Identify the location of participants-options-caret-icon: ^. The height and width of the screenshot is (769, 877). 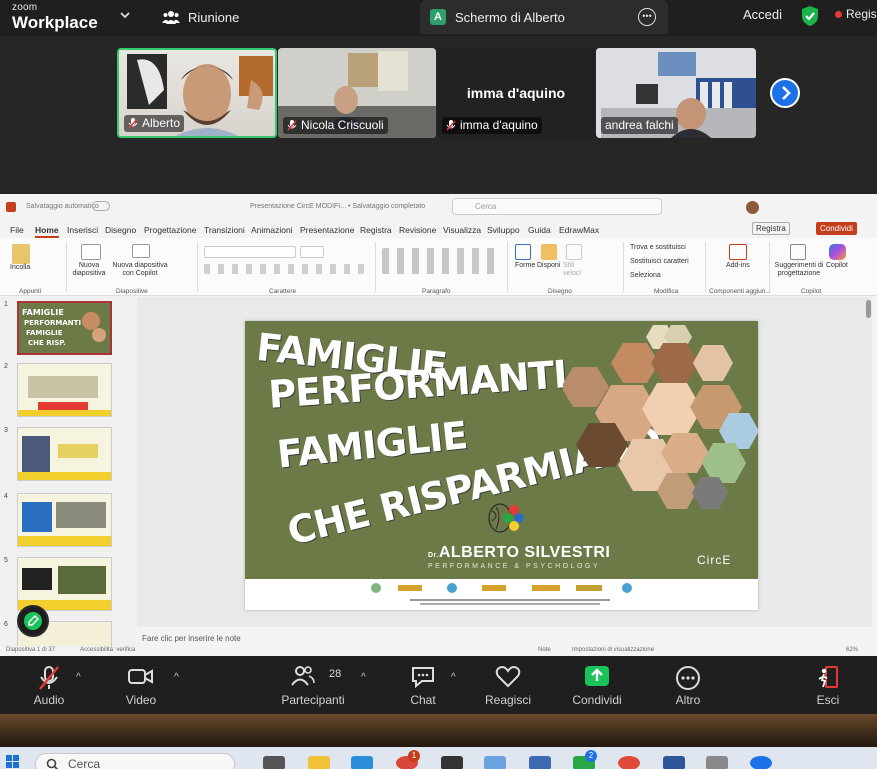
(363, 677).